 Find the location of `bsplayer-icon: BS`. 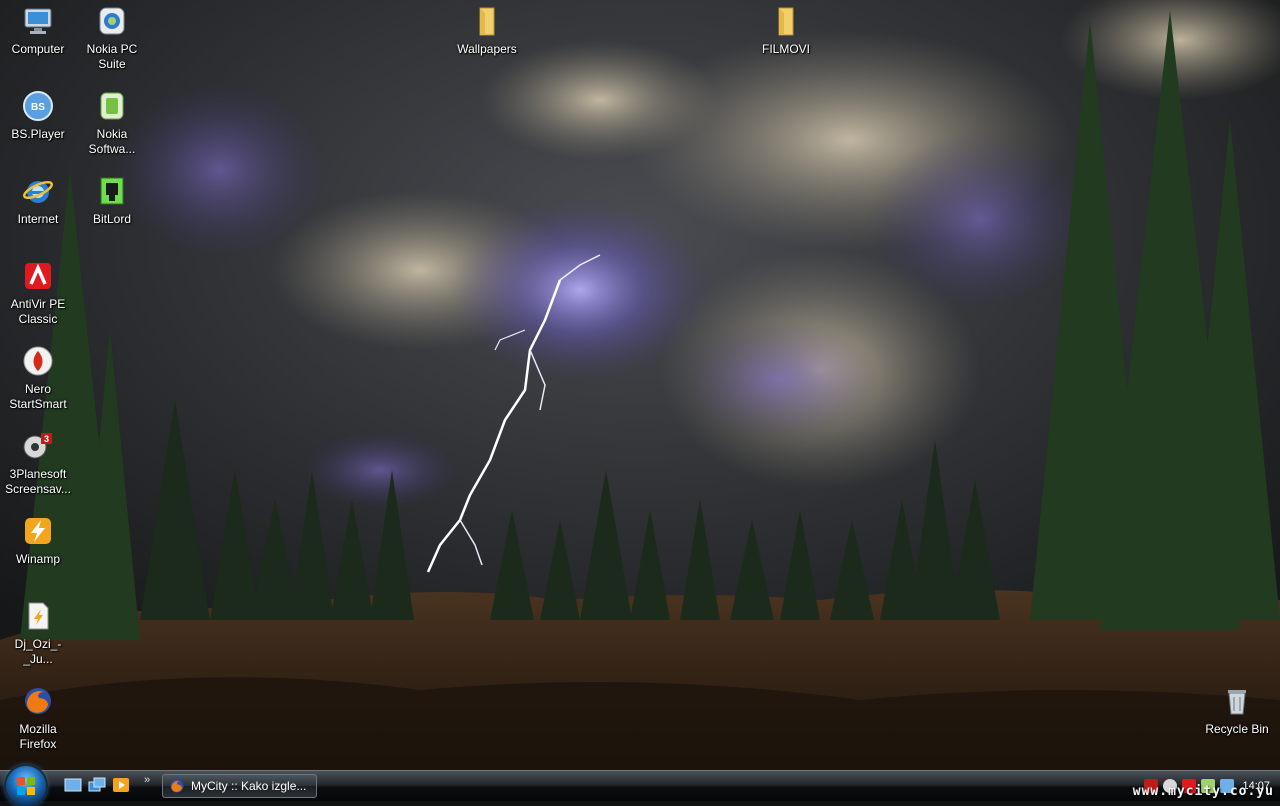

bsplayer-icon: BS is located at coordinates (38, 106).